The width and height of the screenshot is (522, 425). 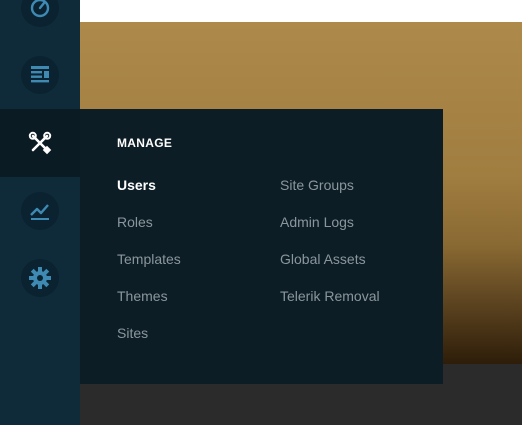 What do you see at coordinates (330, 232) in the screenshot?
I see `menu-item-admin-logs: Admin Logs` at bounding box center [330, 232].